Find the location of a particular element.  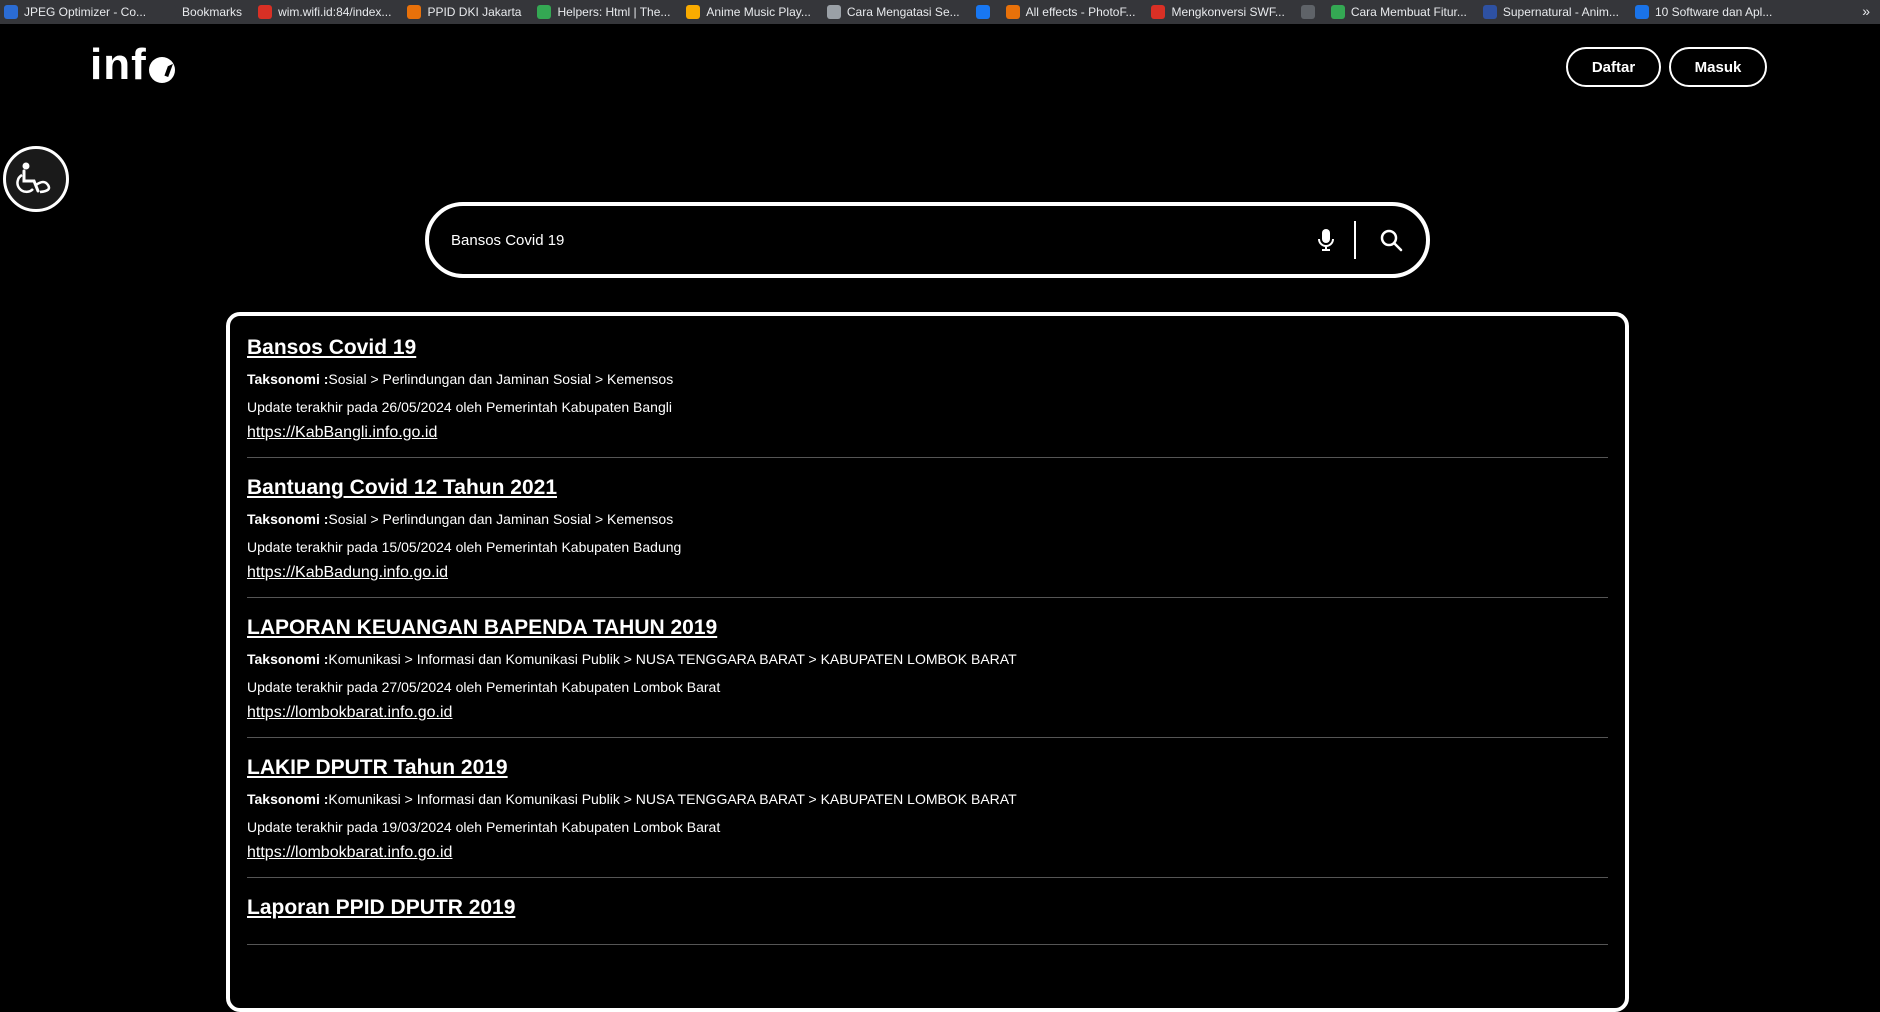

search-button is located at coordinates (1391, 240).